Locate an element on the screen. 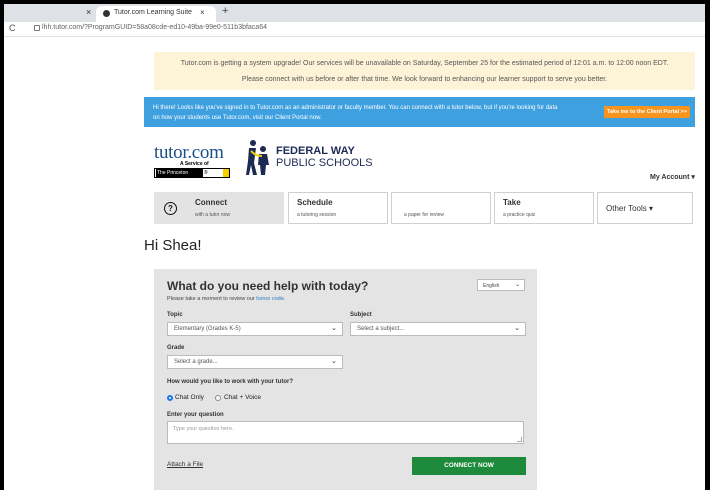  princeton-accent is located at coordinates (226, 173).